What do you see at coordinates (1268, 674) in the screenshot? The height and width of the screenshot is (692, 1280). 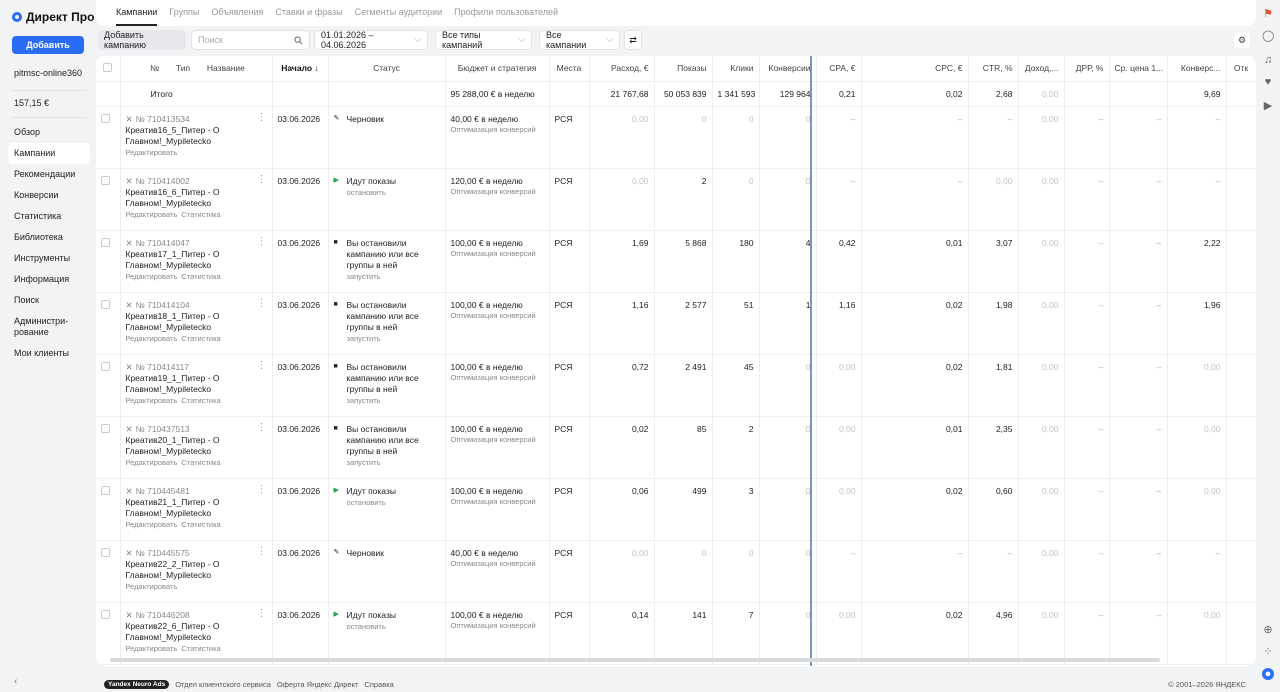 I see `assistant-avatar-icon: ●` at bounding box center [1268, 674].